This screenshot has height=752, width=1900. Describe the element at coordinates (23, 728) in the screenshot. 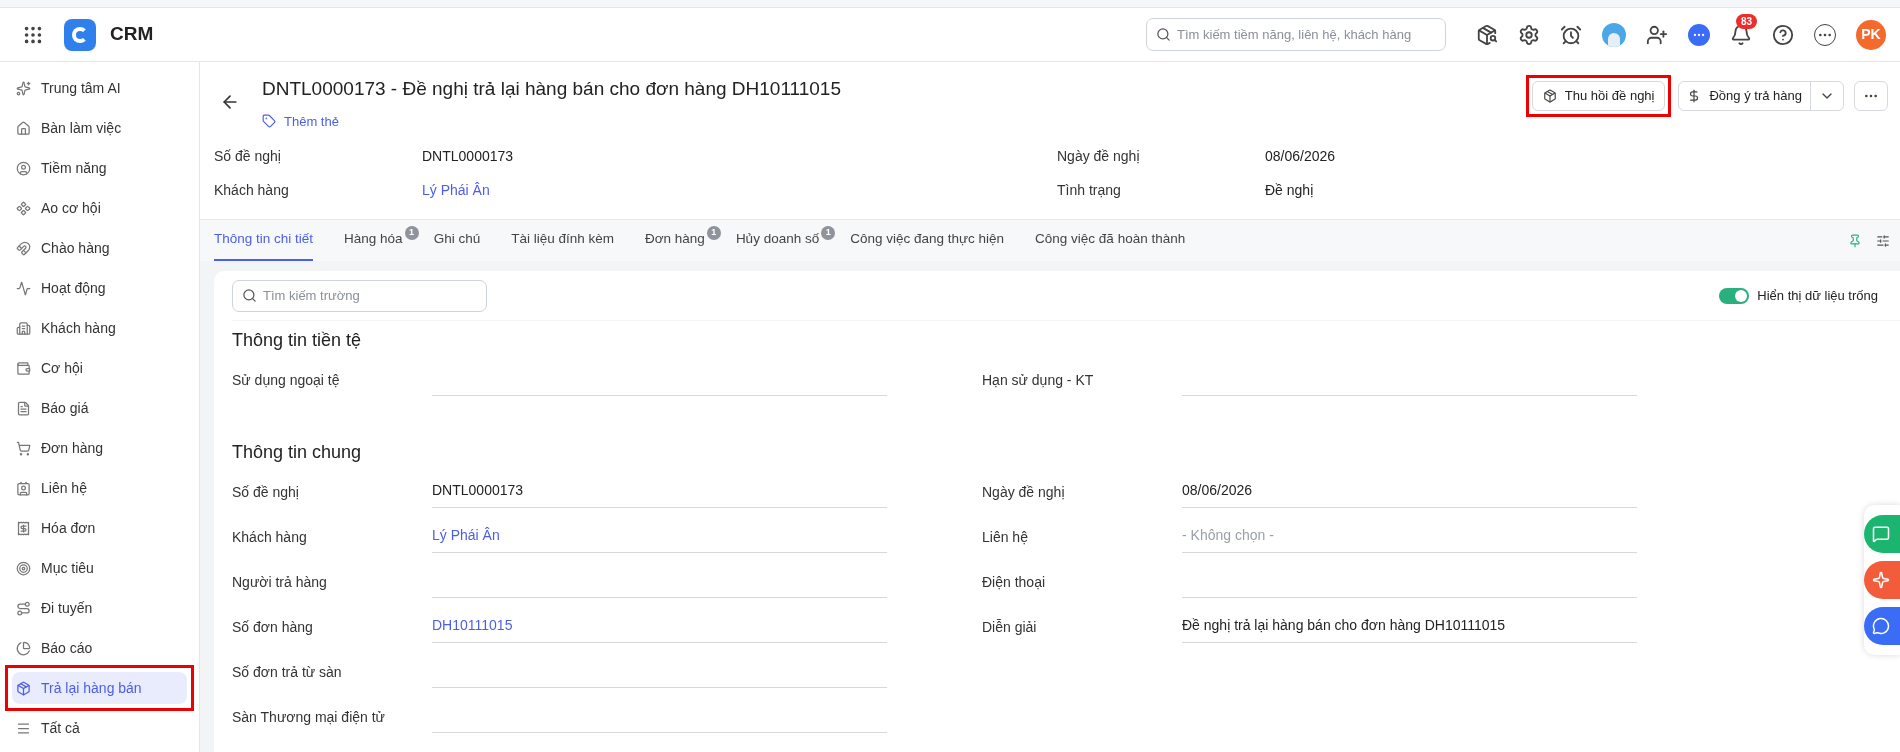

I see `menu-icon` at that location.